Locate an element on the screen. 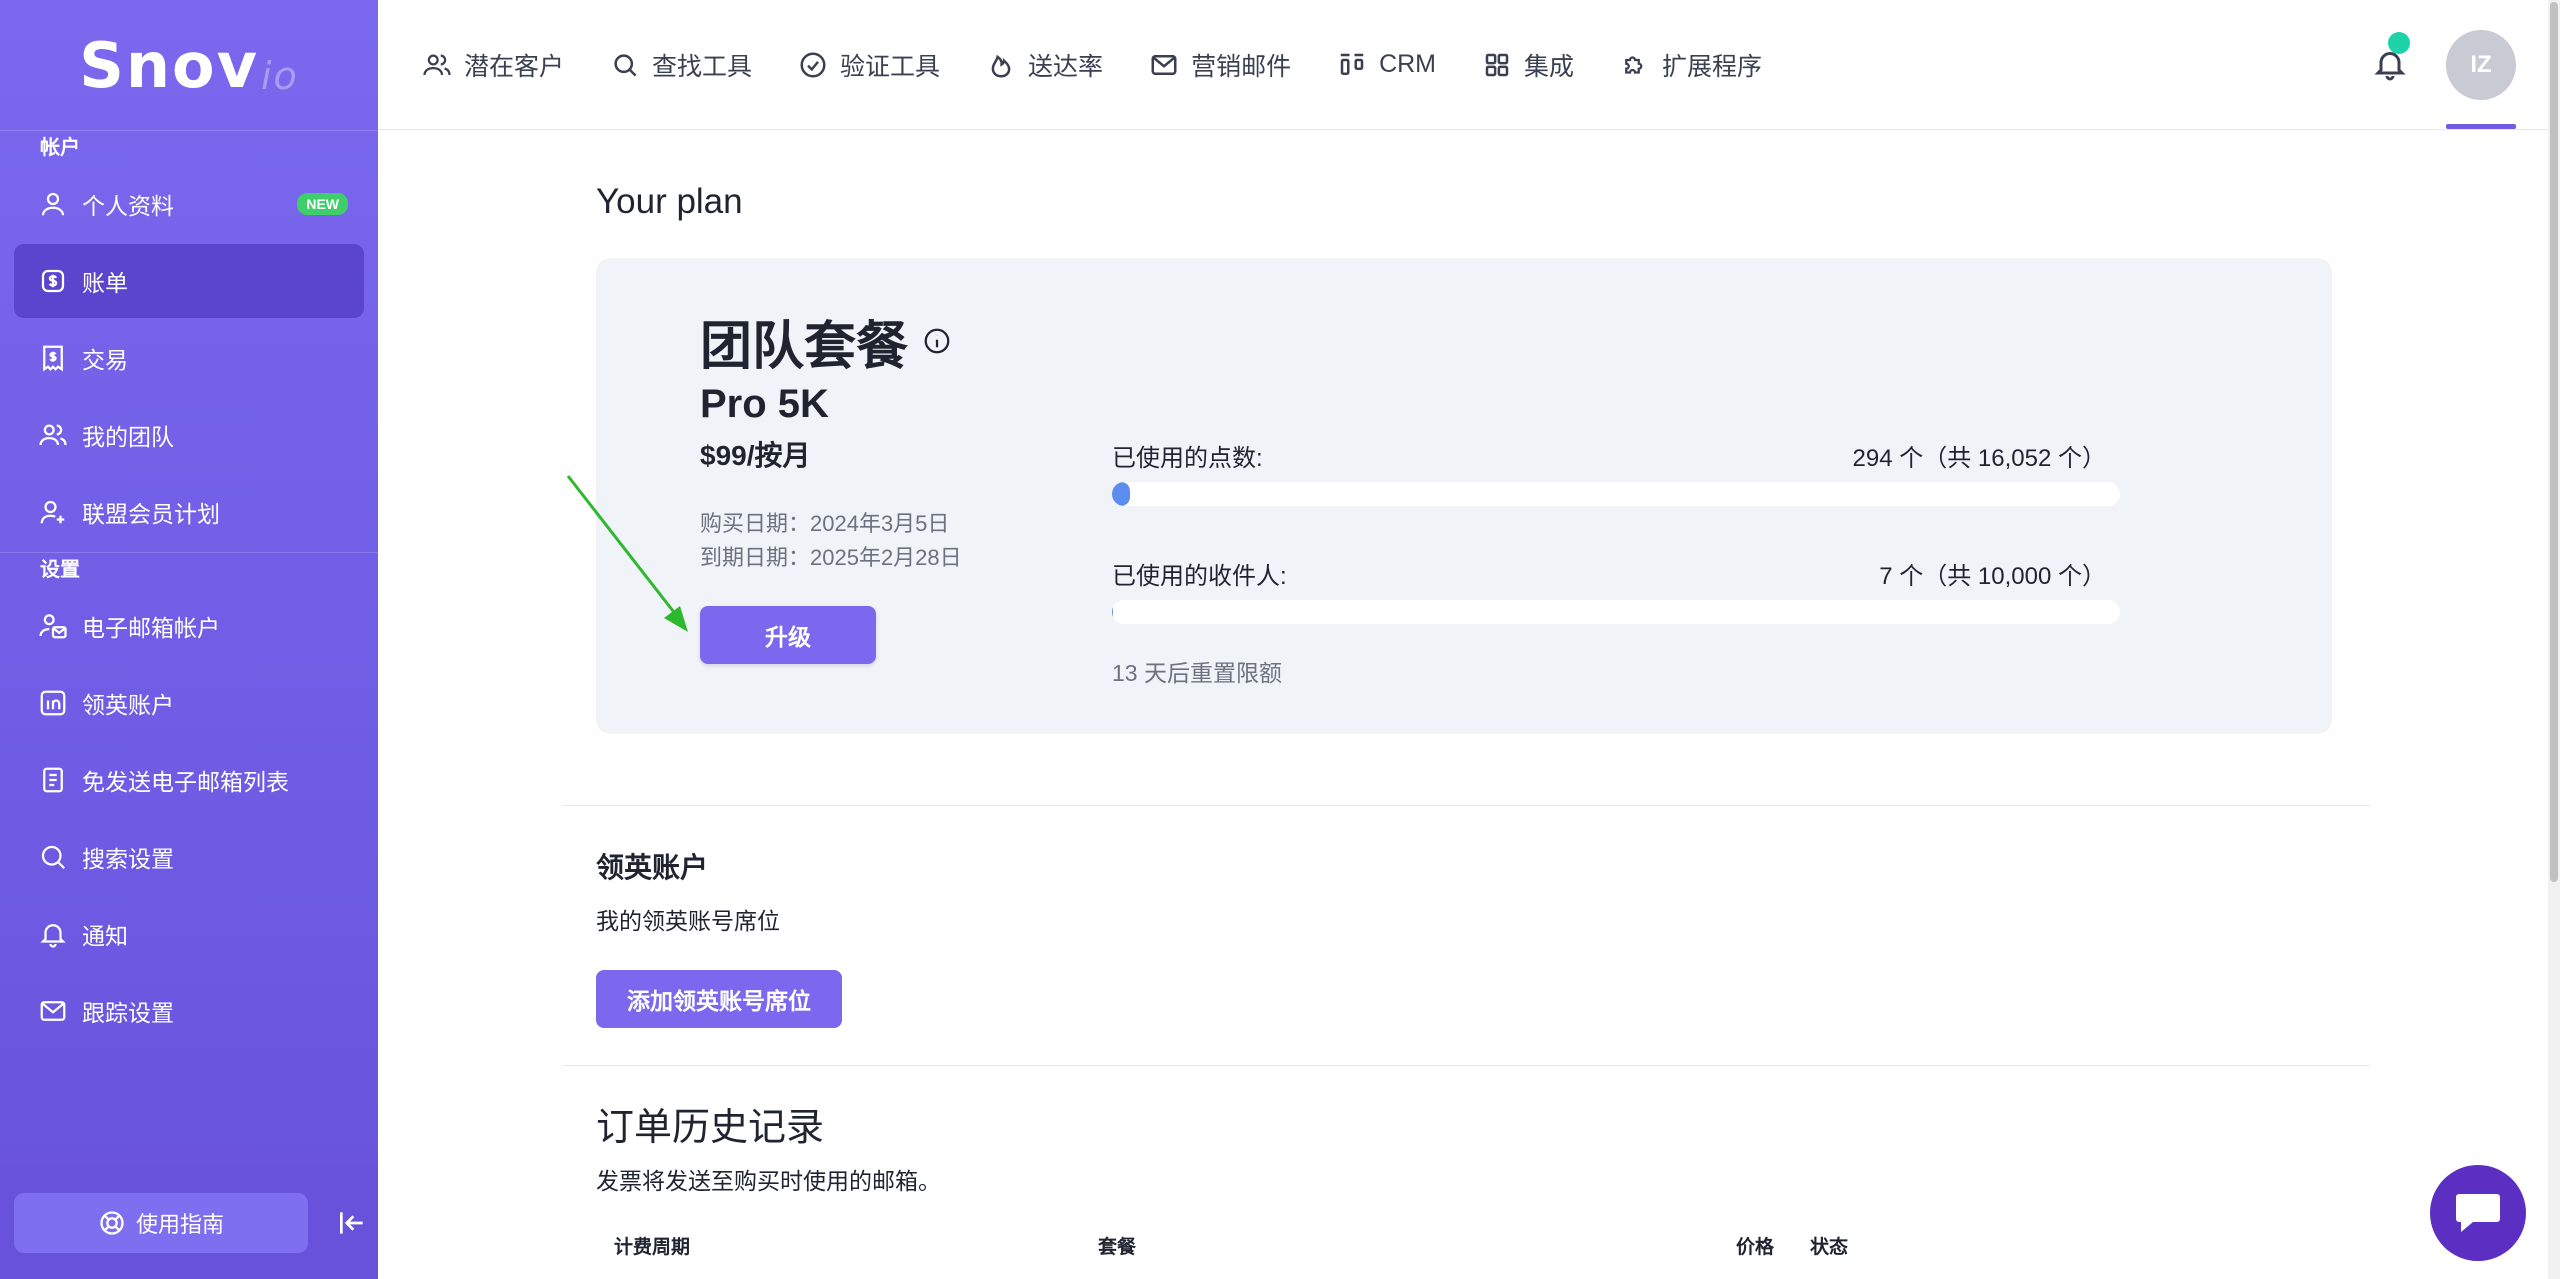  sidebar-item-label: 电子邮箱帐户 is located at coordinates (151, 628).